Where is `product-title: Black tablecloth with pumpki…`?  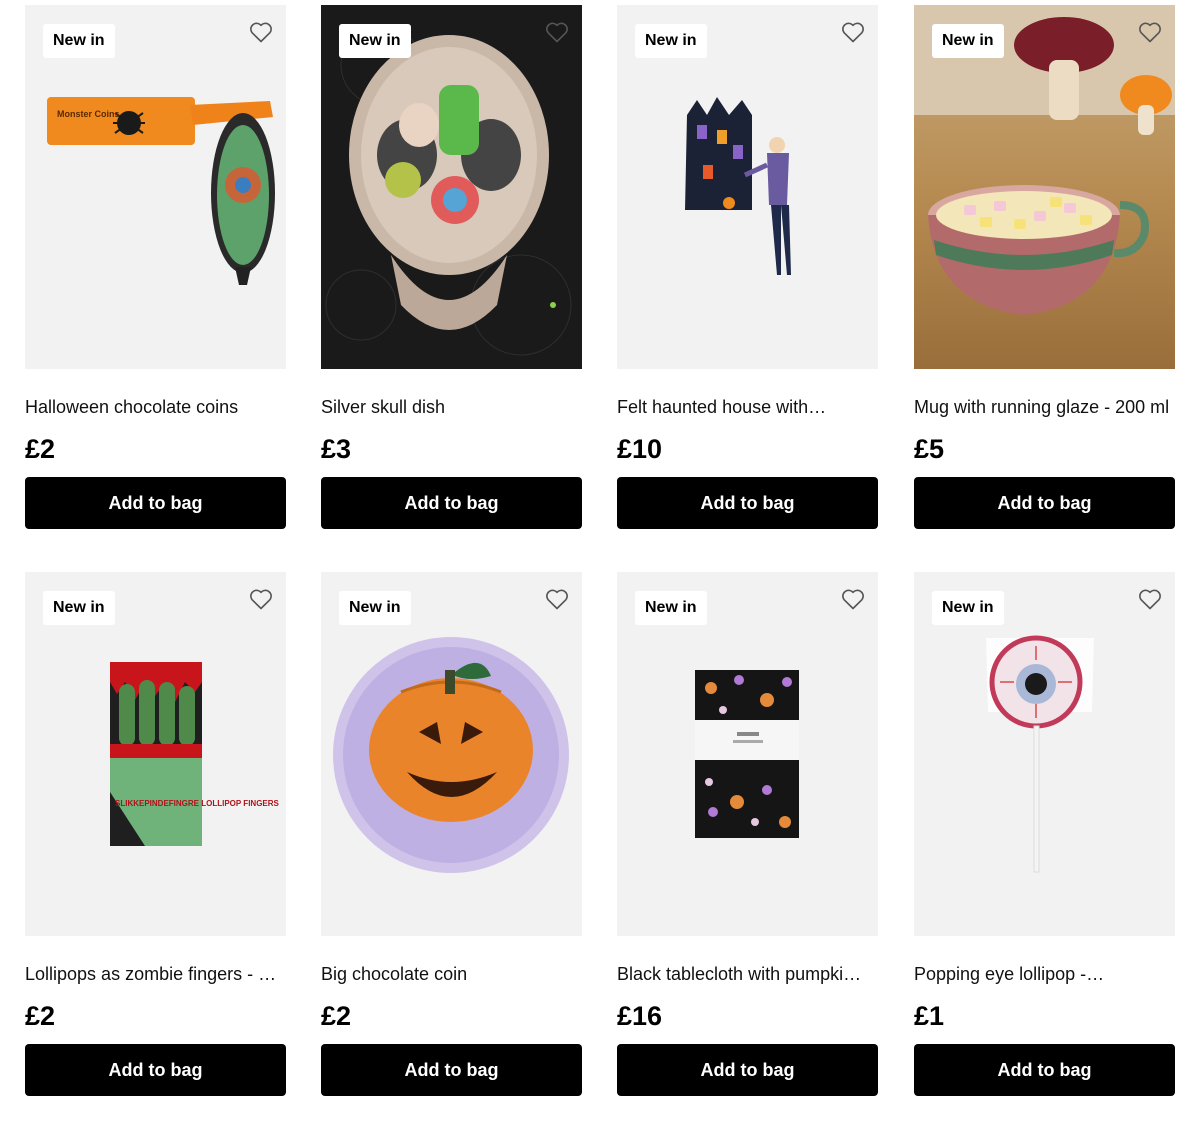 product-title: Black tablecloth with pumpki… is located at coordinates (747, 974).